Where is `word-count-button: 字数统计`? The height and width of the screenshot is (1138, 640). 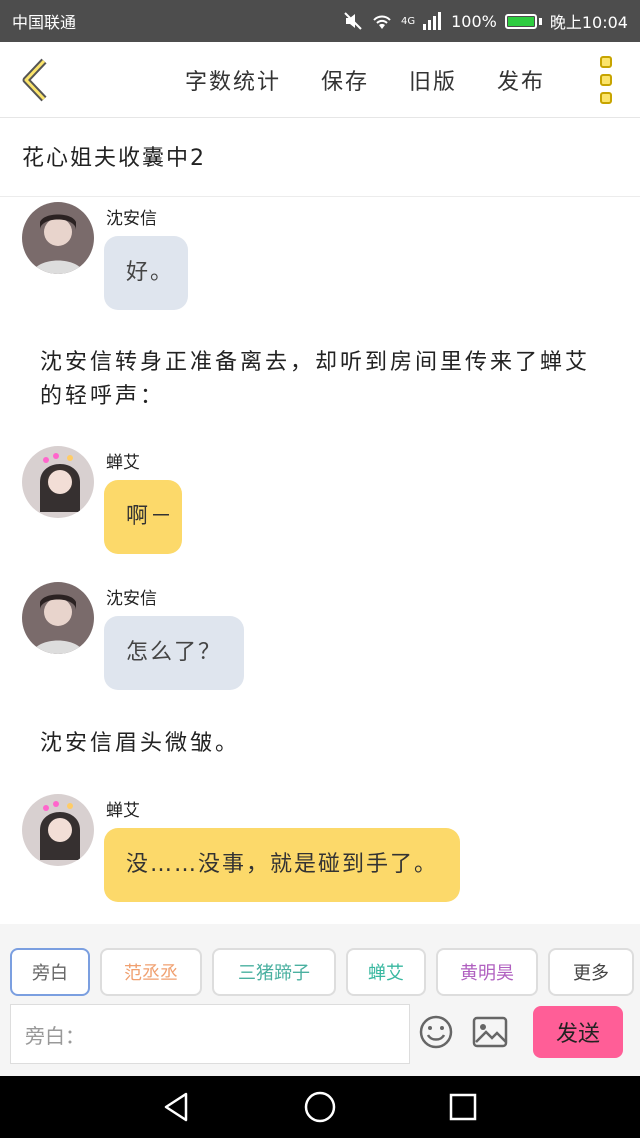 word-count-button: 字数统计 is located at coordinates (233, 80).